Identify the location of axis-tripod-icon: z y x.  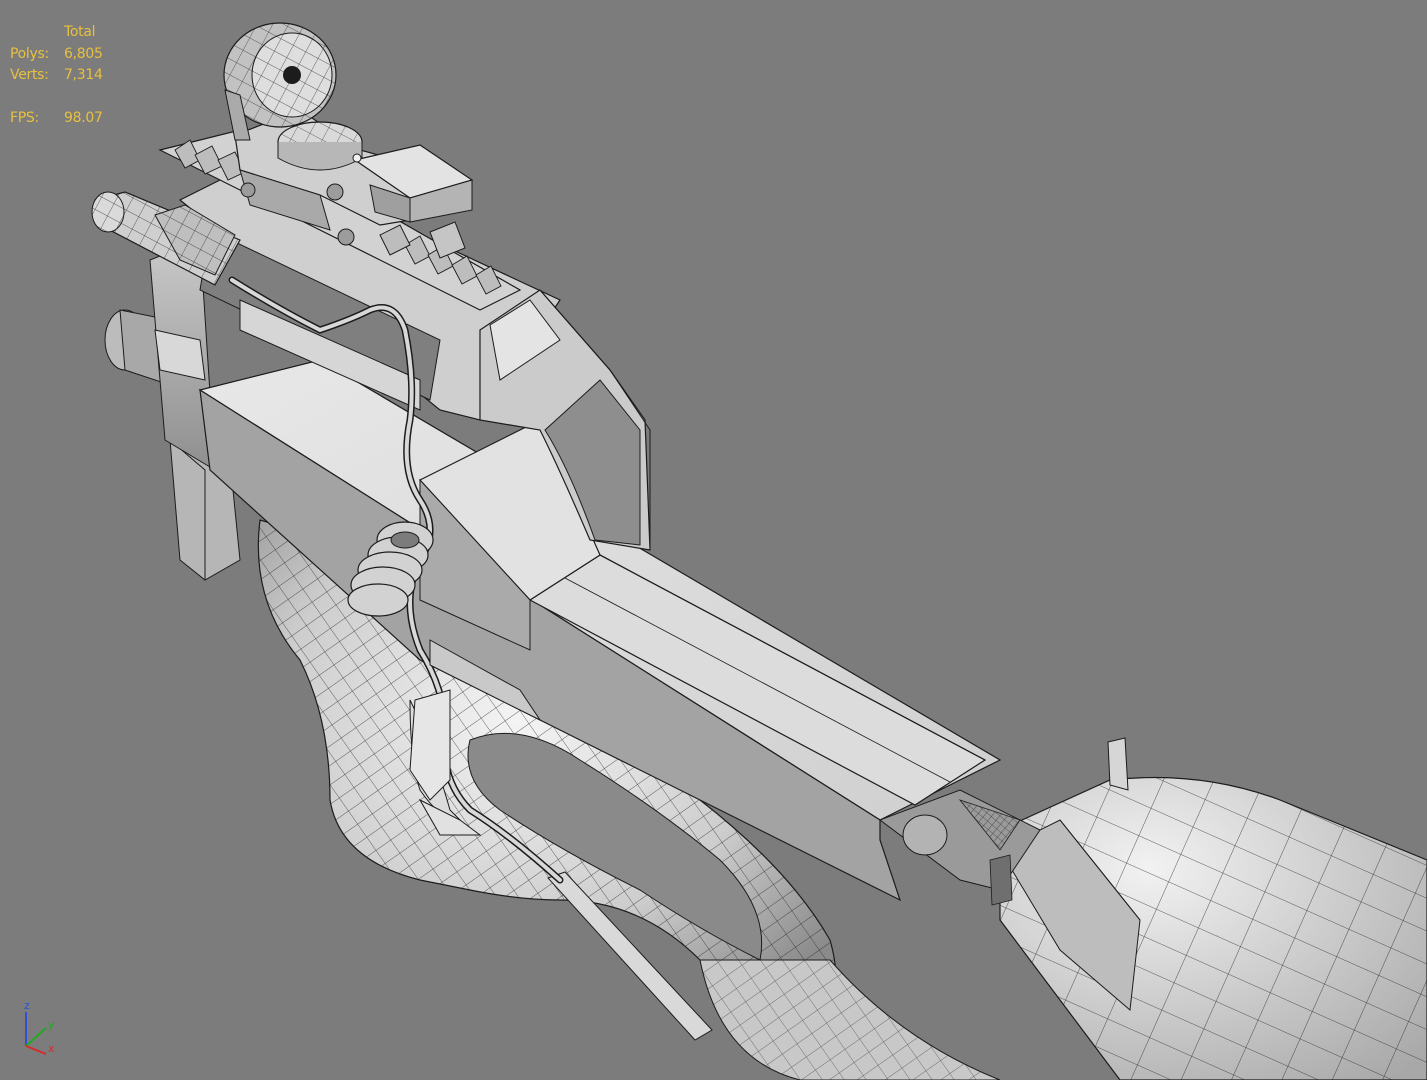
(39, 1027).